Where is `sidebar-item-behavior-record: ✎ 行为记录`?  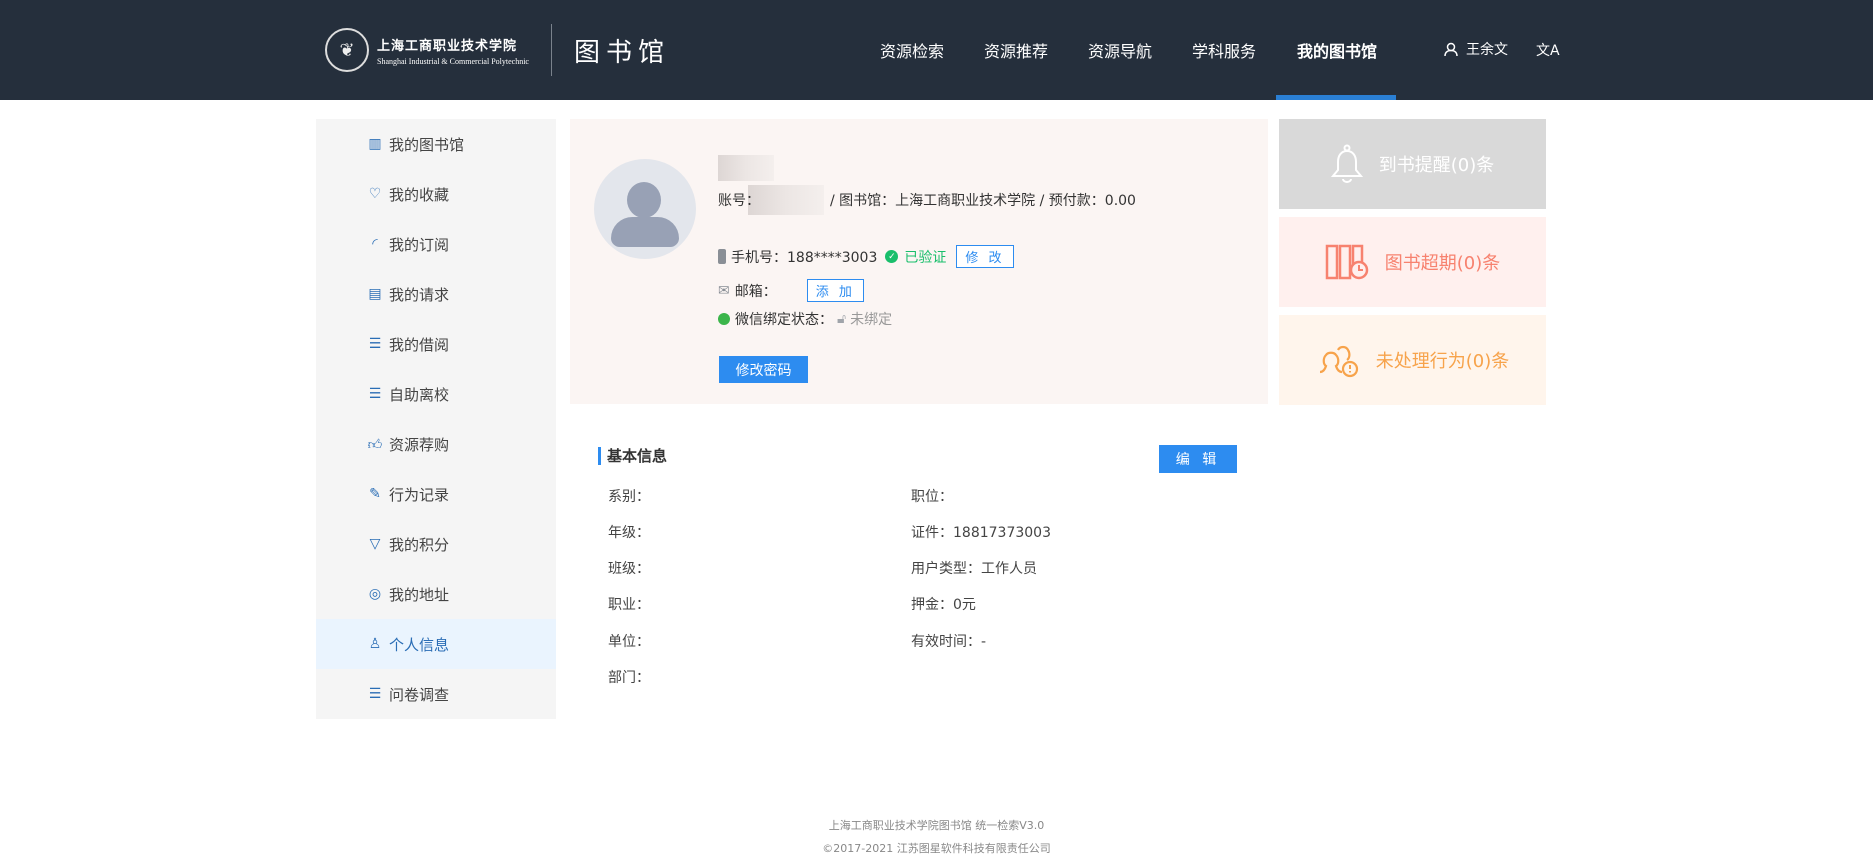 sidebar-item-behavior-record: ✎ 行为记录 is located at coordinates (436, 494).